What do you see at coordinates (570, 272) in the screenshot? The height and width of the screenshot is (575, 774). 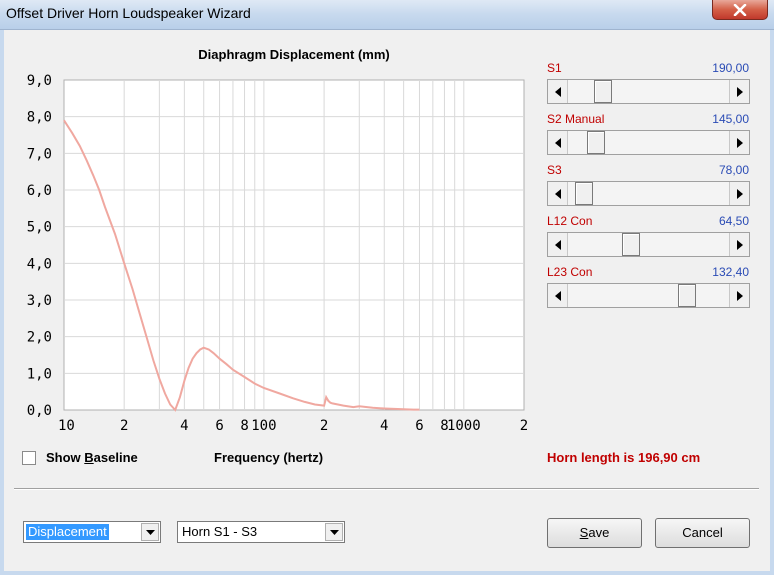 I see `slider-label: L23 Con` at bounding box center [570, 272].